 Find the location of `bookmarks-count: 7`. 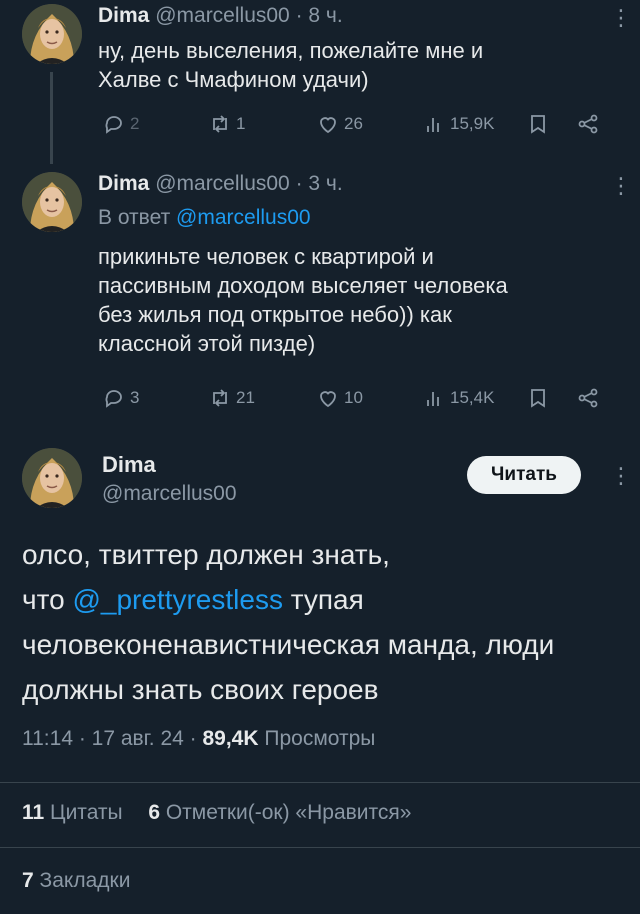

bookmarks-count: 7 is located at coordinates (28, 880).